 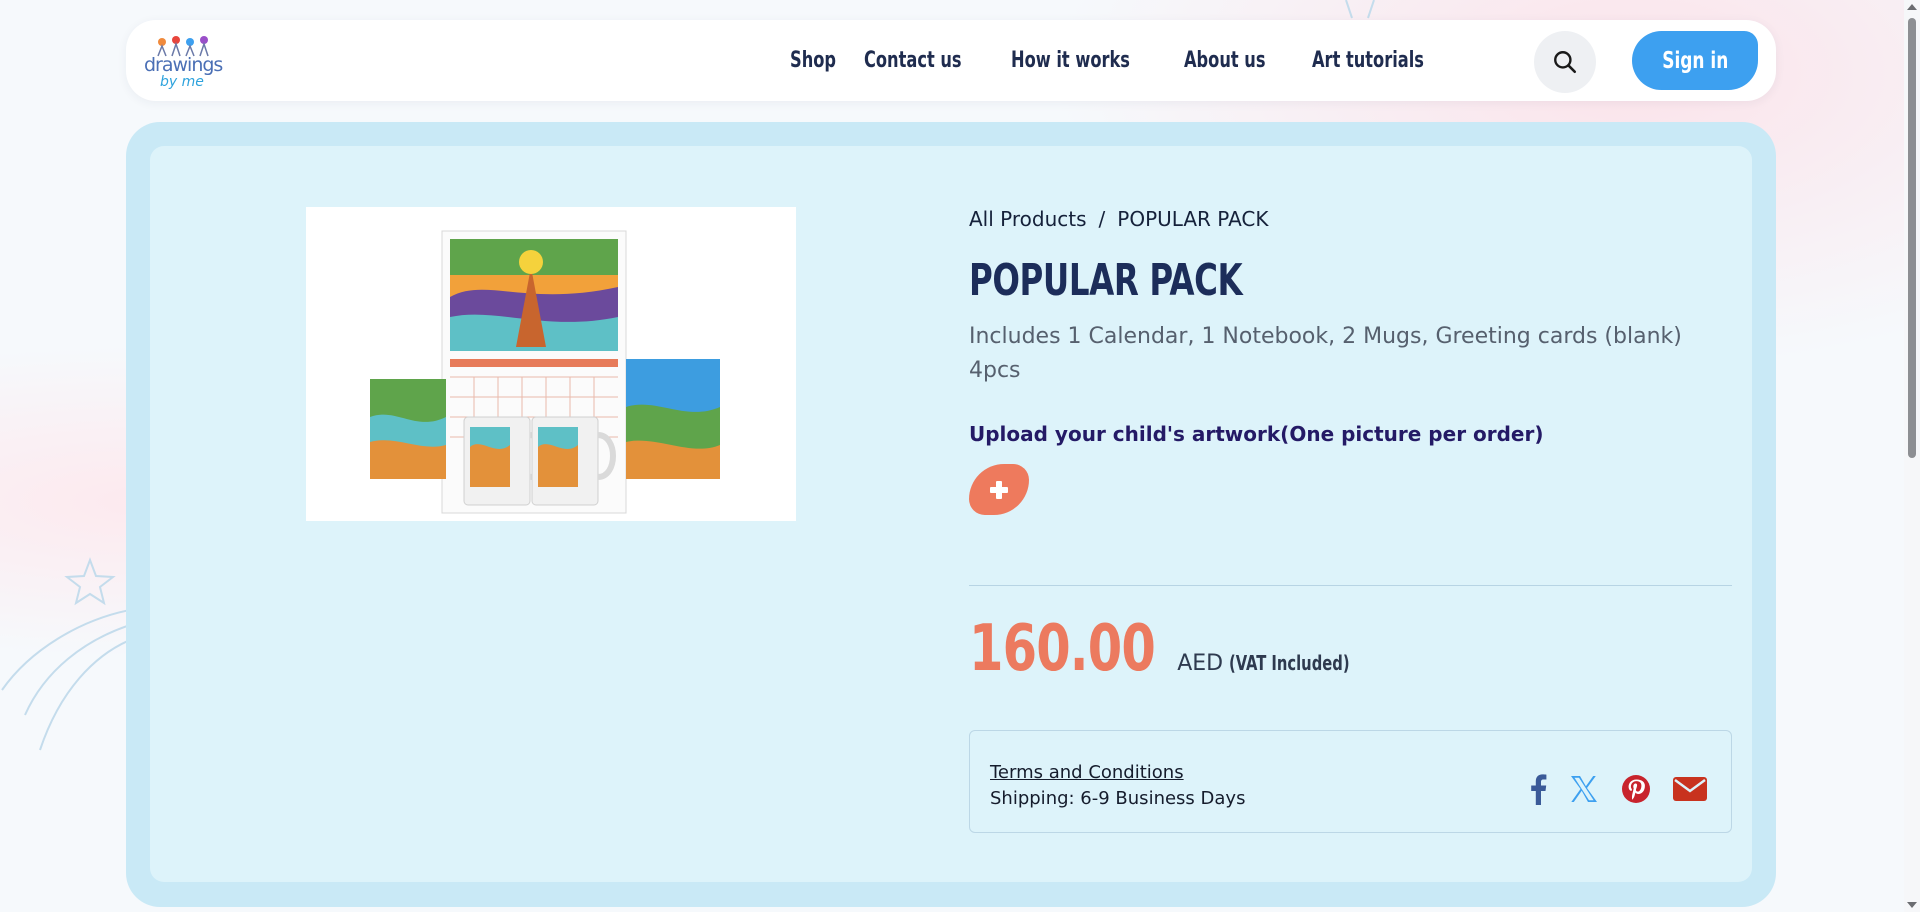 I want to click on price-currency: AED, so click(x=1200, y=663).